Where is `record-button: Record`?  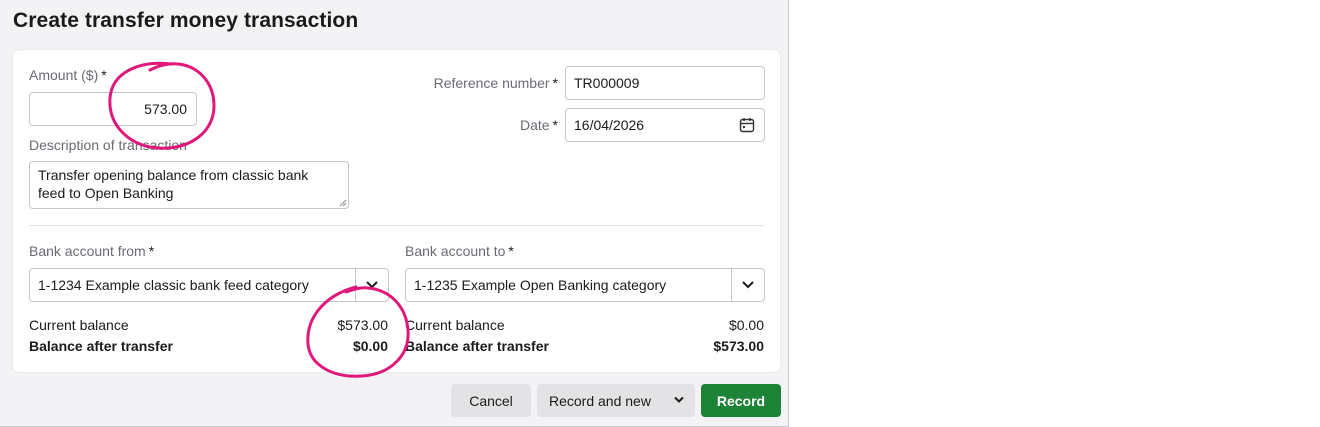 record-button: Record is located at coordinates (741, 400).